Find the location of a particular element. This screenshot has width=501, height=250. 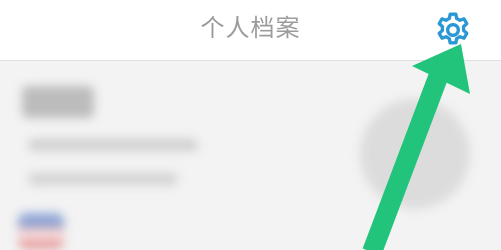

page-title: 个人档案 is located at coordinates (250, 28).